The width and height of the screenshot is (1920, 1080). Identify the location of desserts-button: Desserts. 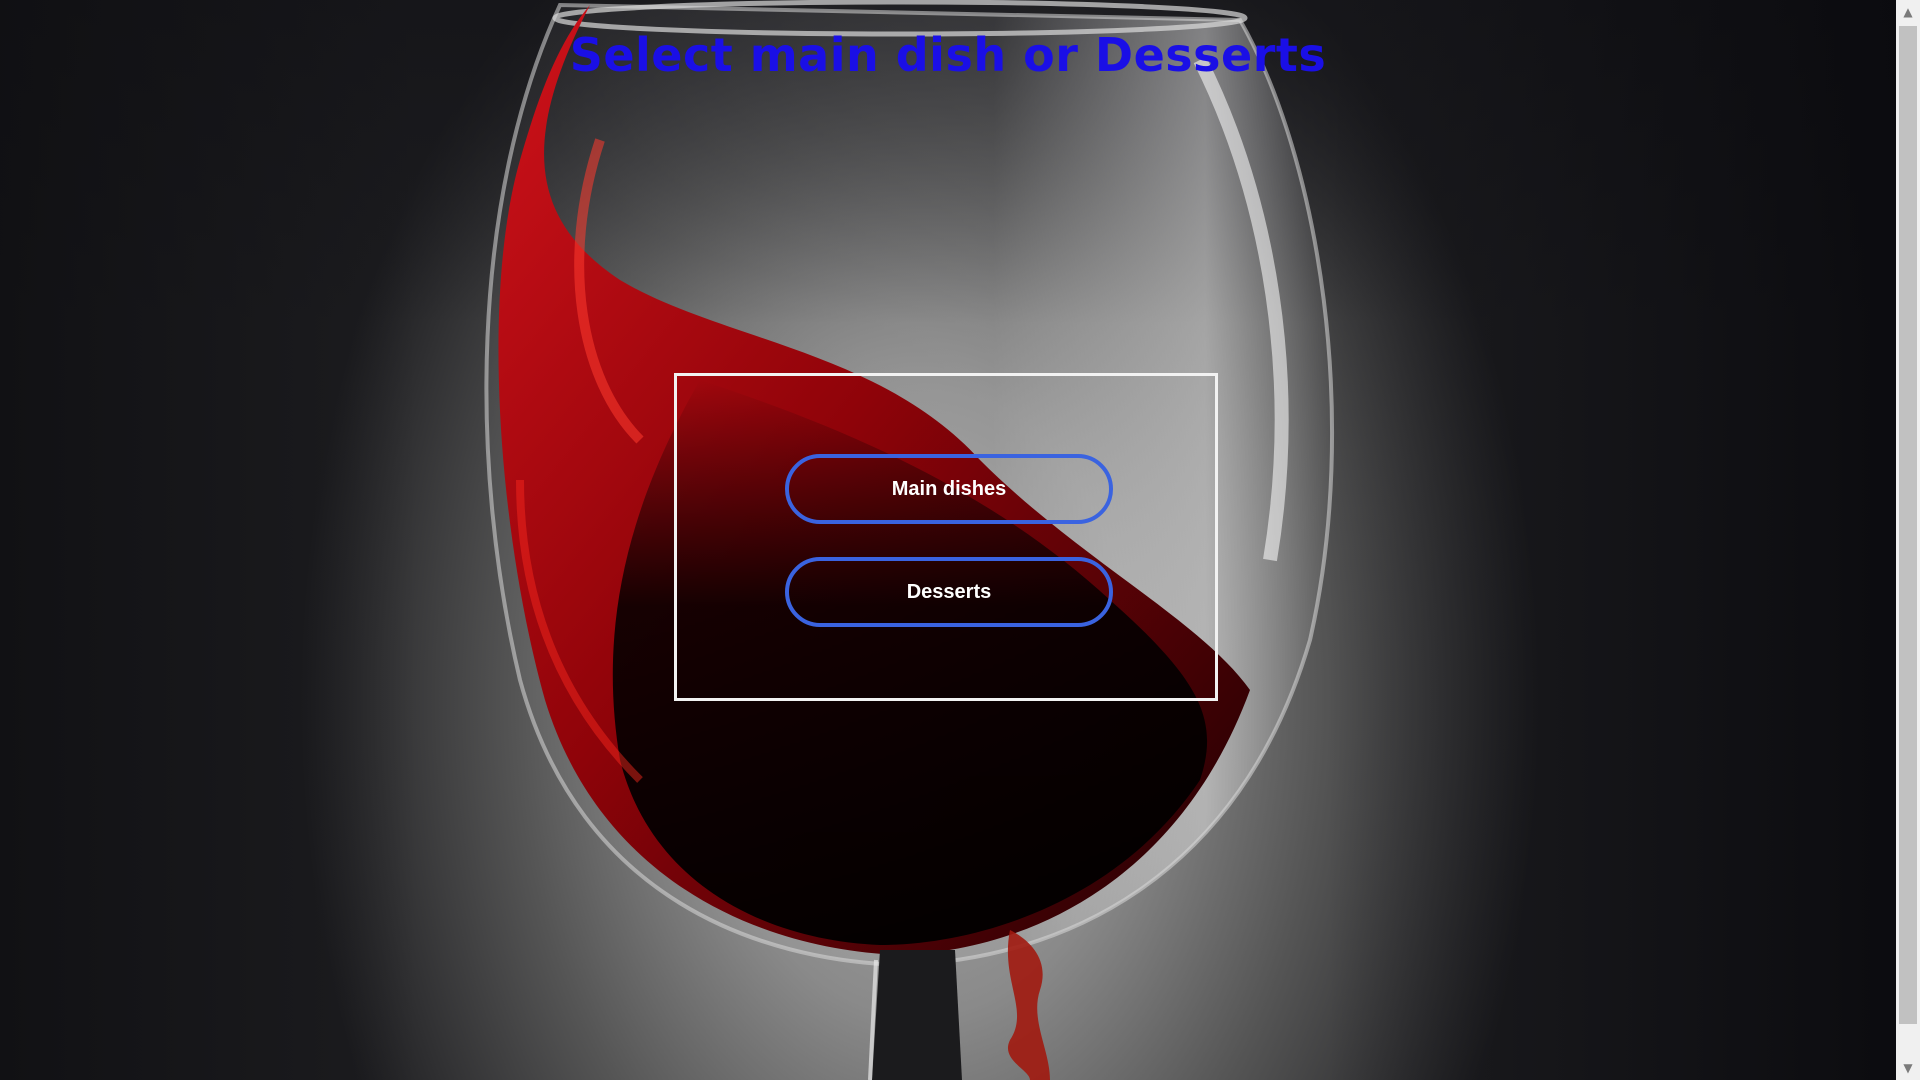
(949, 592).